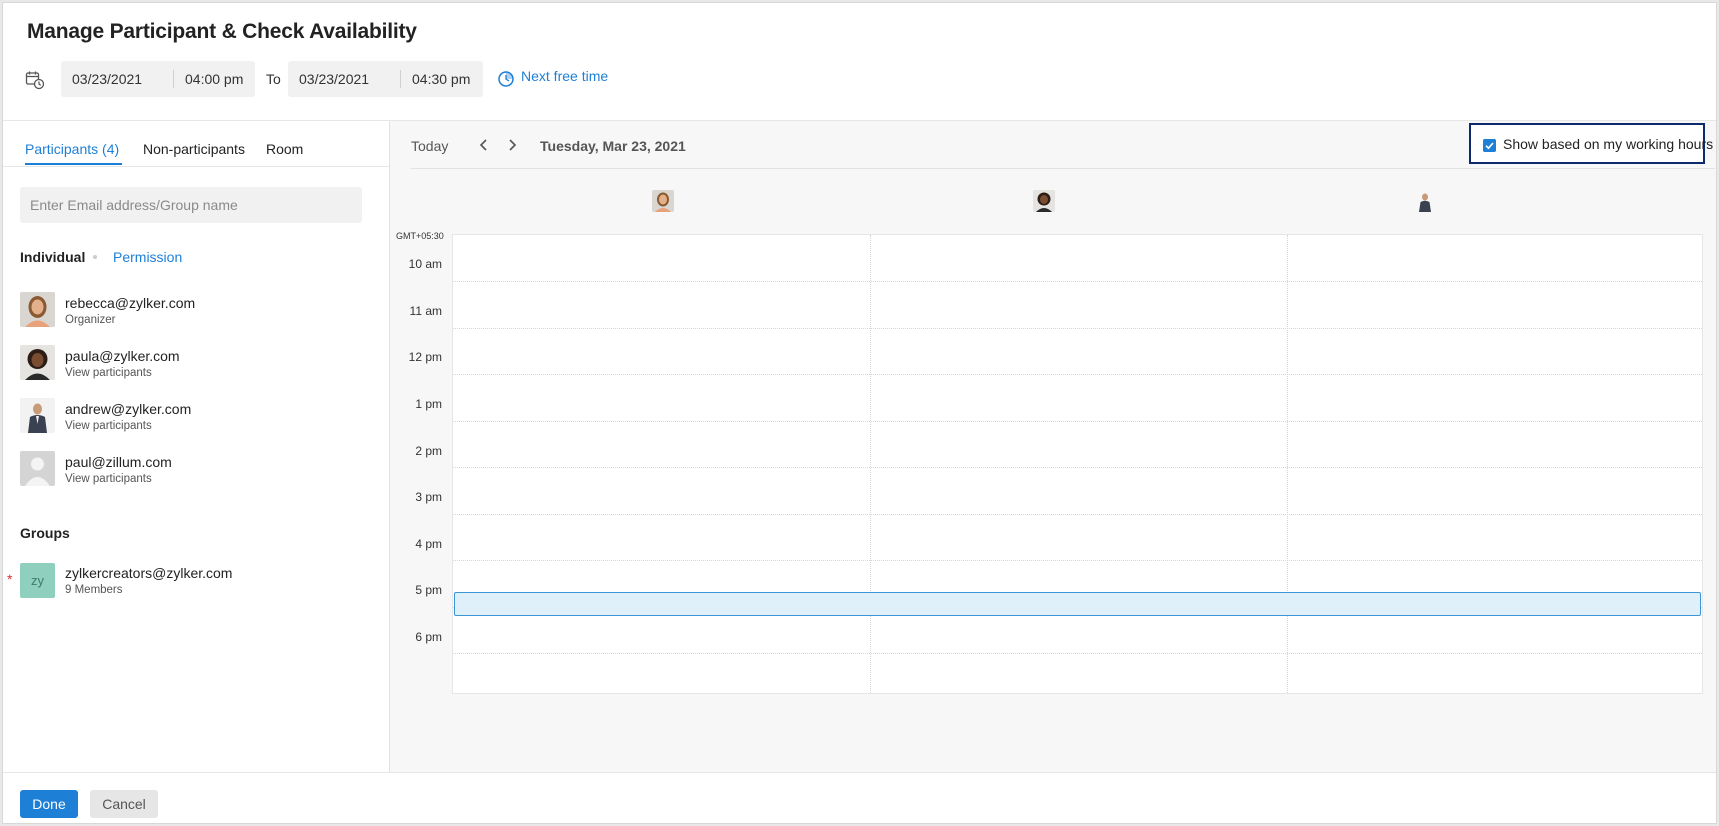 The height and width of the screenshot is (826, 1719). Describe the element at coordinates (425, 357) in the screenshot. I see `hour-label: 12 pm` at that location.